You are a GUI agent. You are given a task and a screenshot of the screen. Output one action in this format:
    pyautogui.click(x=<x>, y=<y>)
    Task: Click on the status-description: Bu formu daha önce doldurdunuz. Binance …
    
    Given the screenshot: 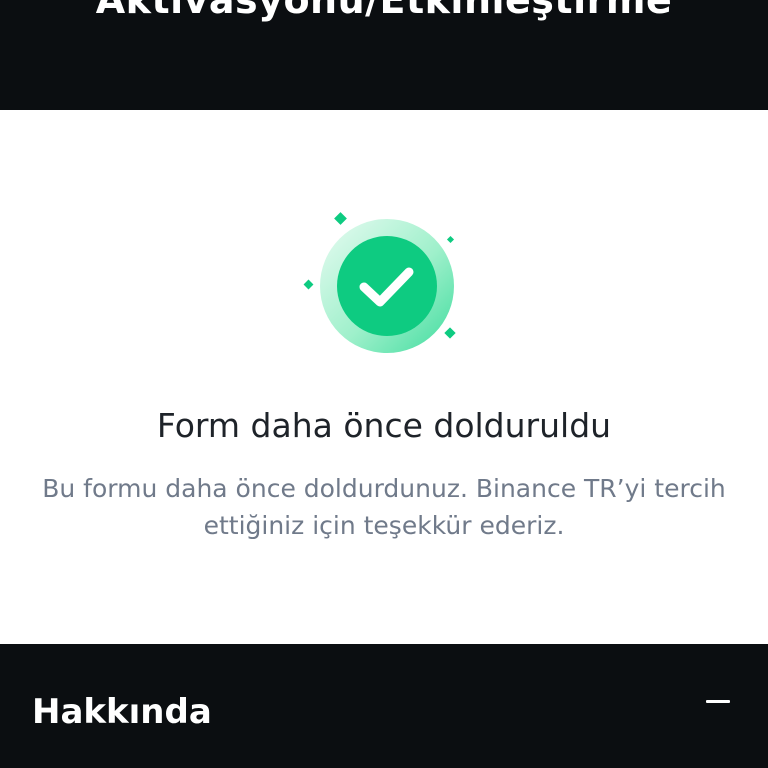 What is the action you would take?
    pyautogui.click(x=384, y=507)
    